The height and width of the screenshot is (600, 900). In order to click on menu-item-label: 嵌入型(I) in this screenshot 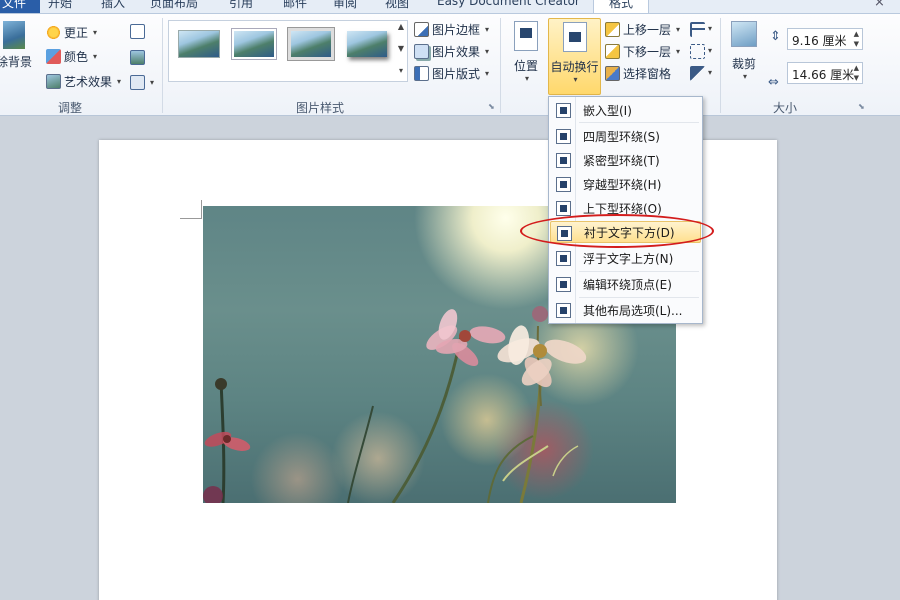, I will do `click(607, 110)`.